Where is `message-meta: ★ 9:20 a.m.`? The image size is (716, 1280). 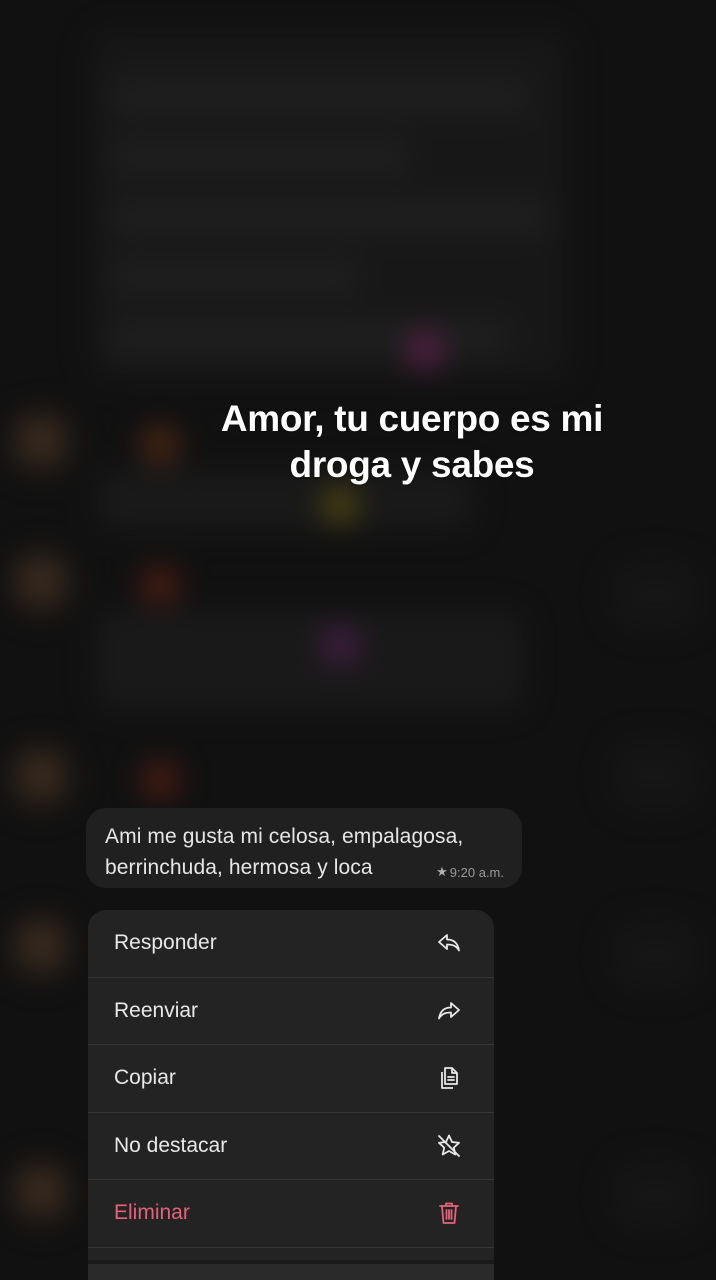
message-meta: ★ 9:20 a.m. is located at coordinates (470, 872).